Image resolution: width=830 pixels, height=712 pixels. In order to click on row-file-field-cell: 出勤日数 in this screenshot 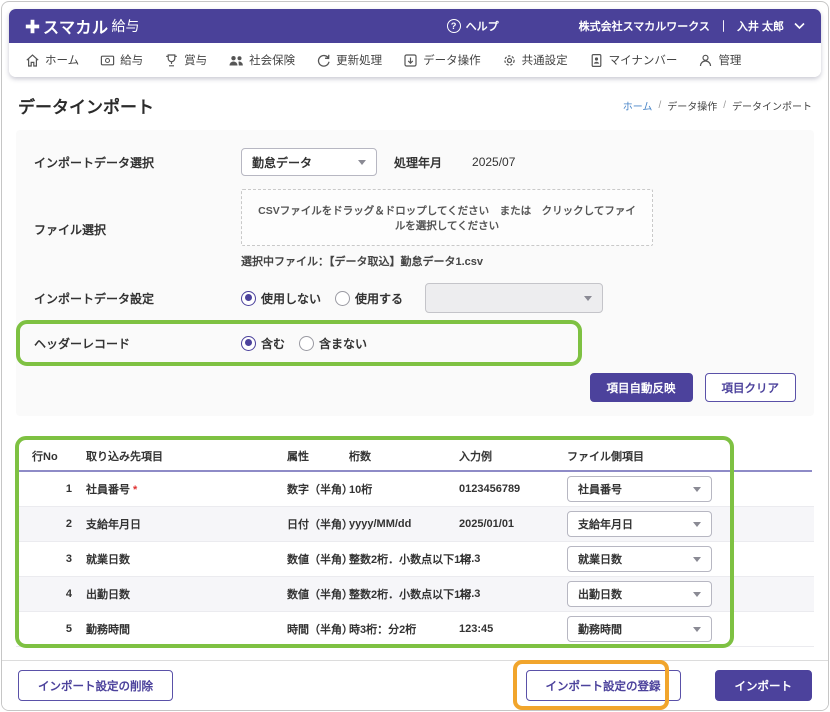, I will do `click(639, 594)`.